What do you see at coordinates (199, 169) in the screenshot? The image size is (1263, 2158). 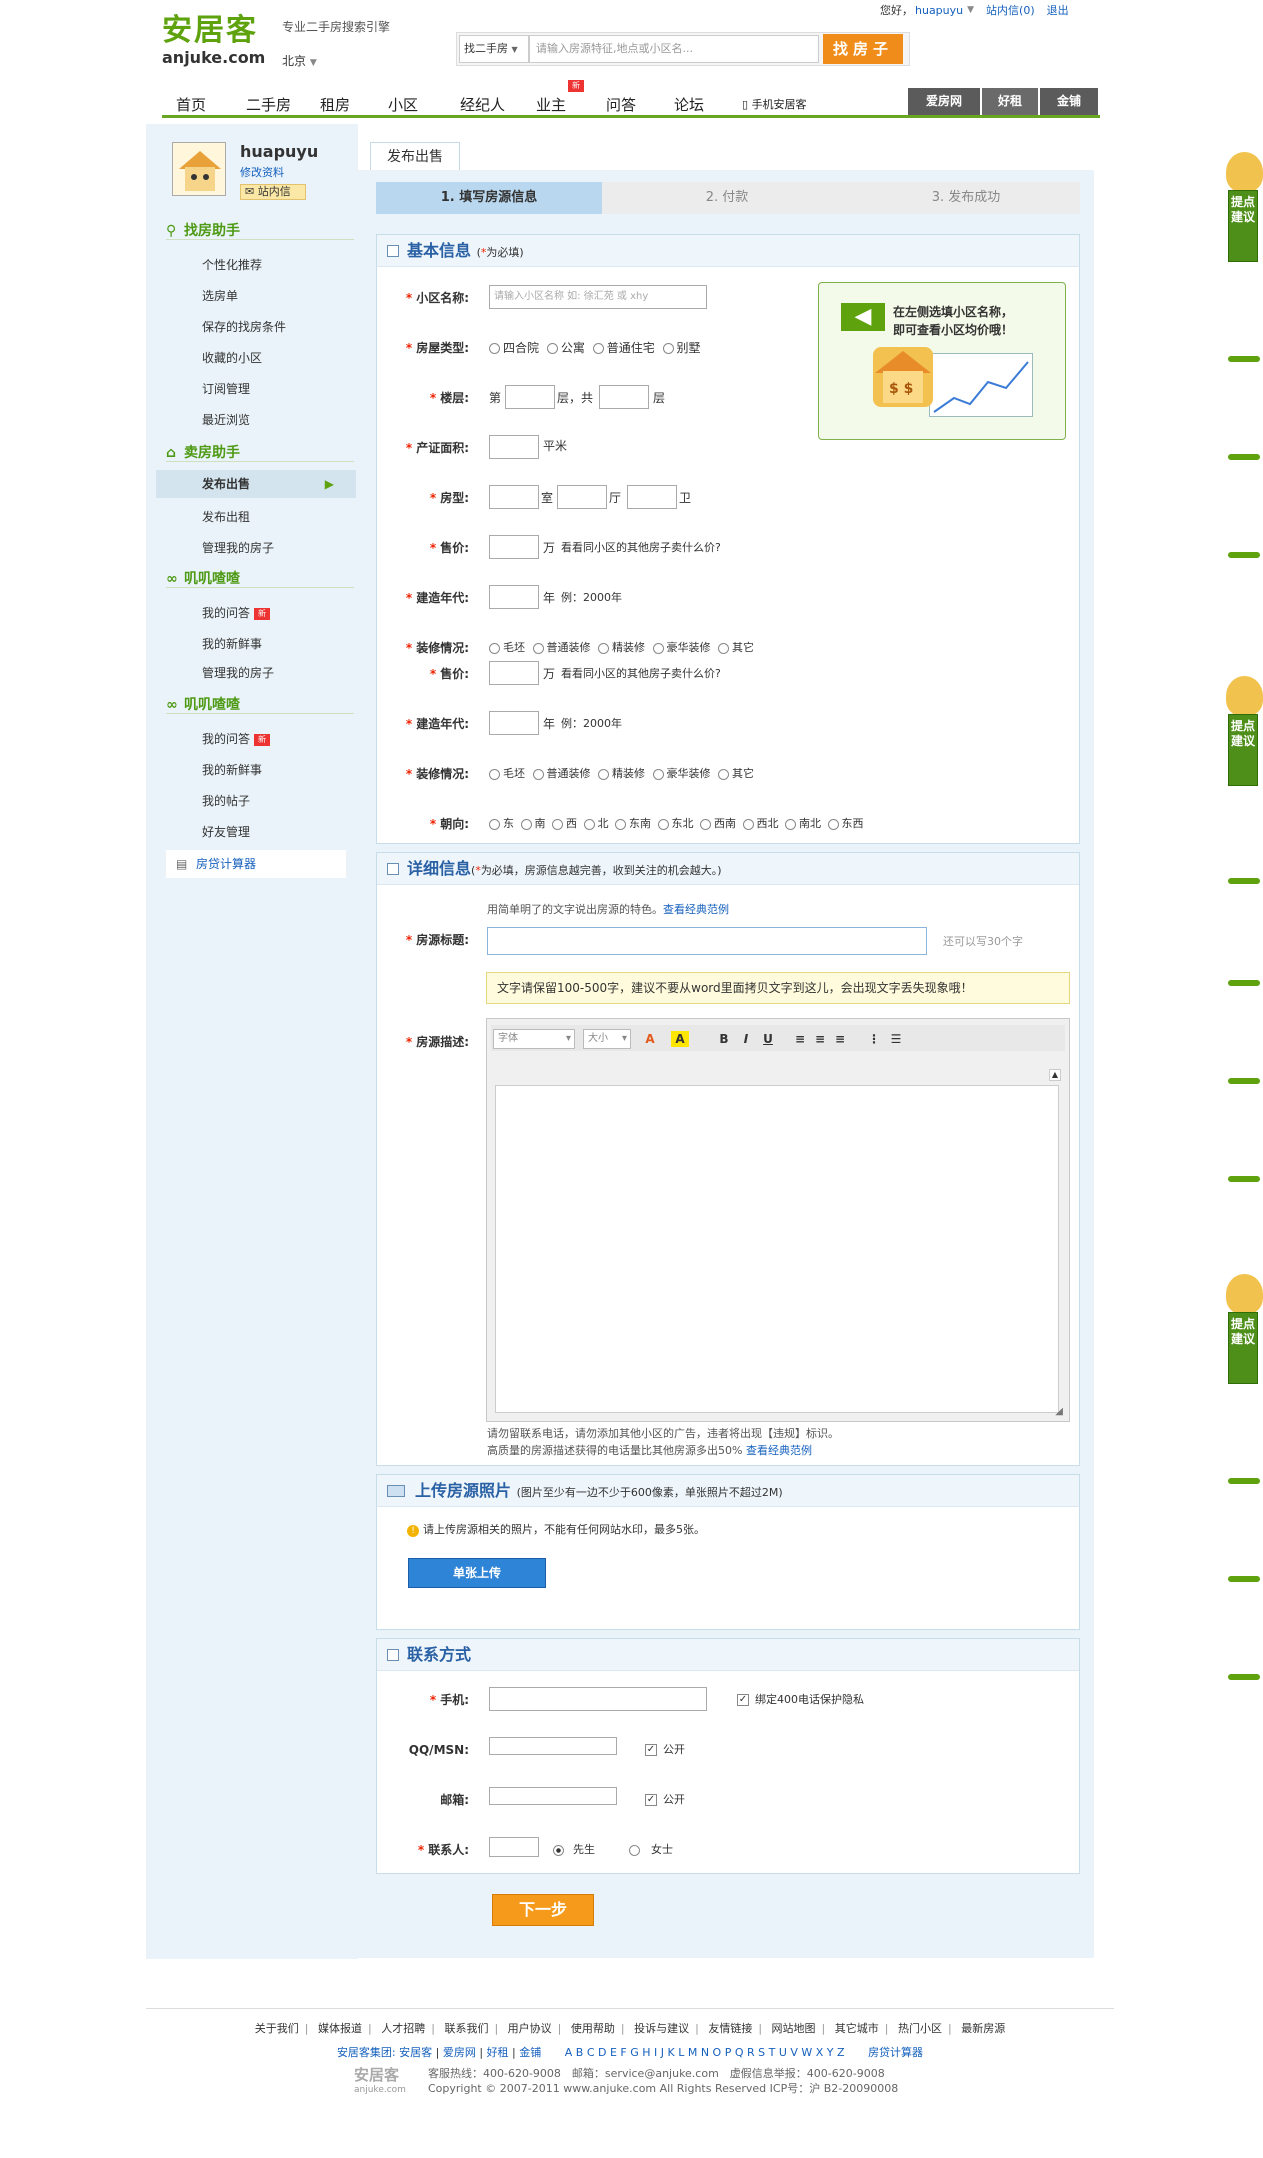 I see `avatar` at bounding box center [199, 169].